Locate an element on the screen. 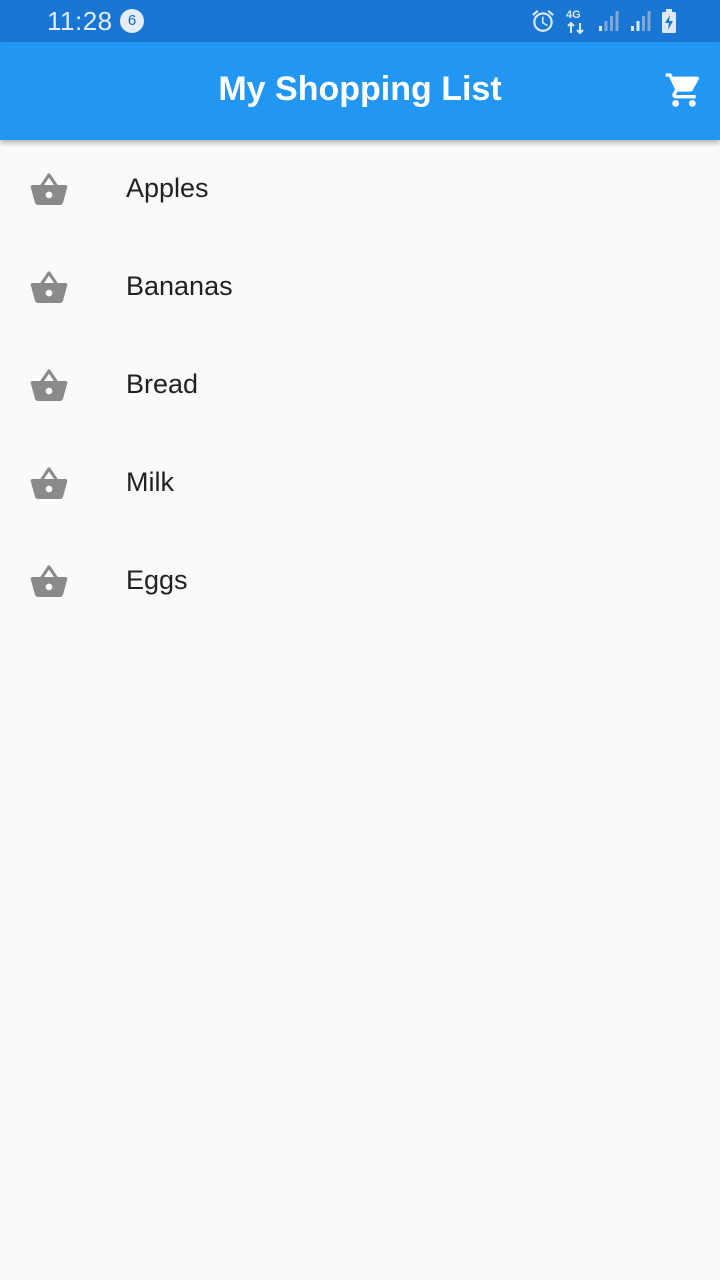 The image size is (720, 1280). app-bar: My Shopping List is located at coordinates (360, 91).